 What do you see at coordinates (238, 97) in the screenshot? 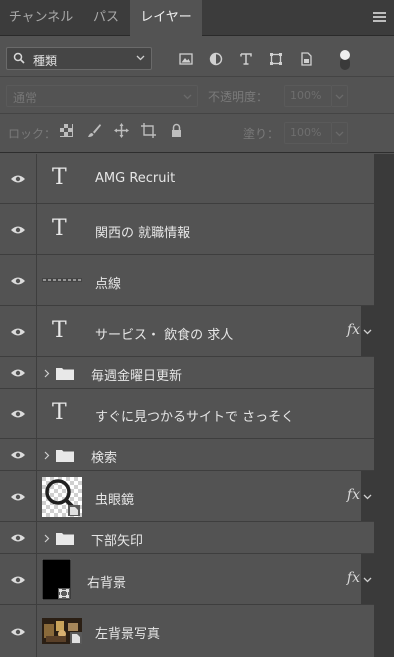
I see `opacity-label: 不透明度：` at bounding box center [238, 97].